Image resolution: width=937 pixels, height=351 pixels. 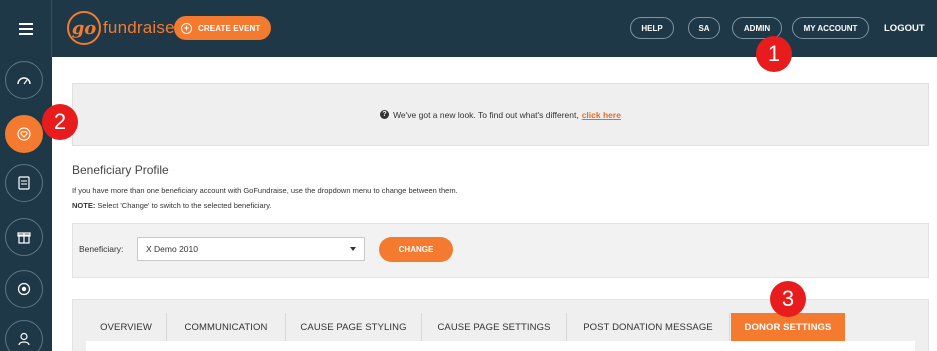 I want to click on sidebar-item-causes, so click(x=24, y=134).